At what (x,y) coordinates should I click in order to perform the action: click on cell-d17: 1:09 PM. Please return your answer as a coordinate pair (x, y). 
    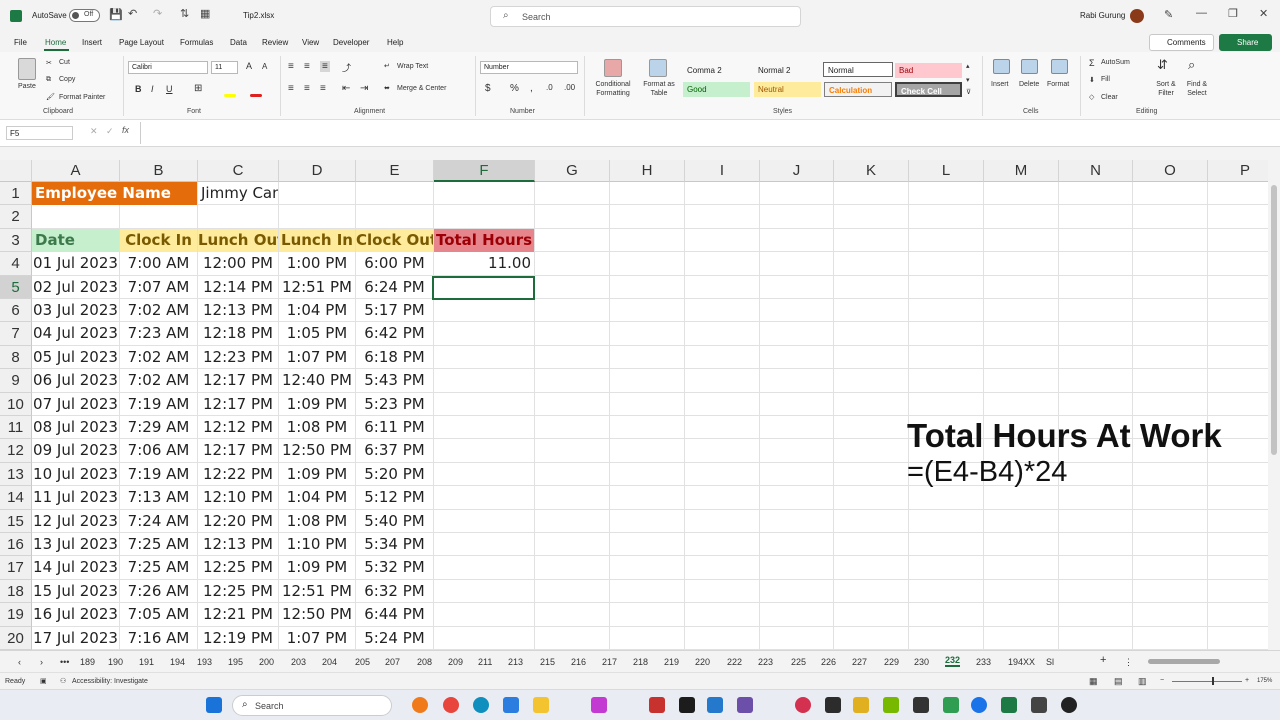
    Looking at the image, I should click on (317, 567).